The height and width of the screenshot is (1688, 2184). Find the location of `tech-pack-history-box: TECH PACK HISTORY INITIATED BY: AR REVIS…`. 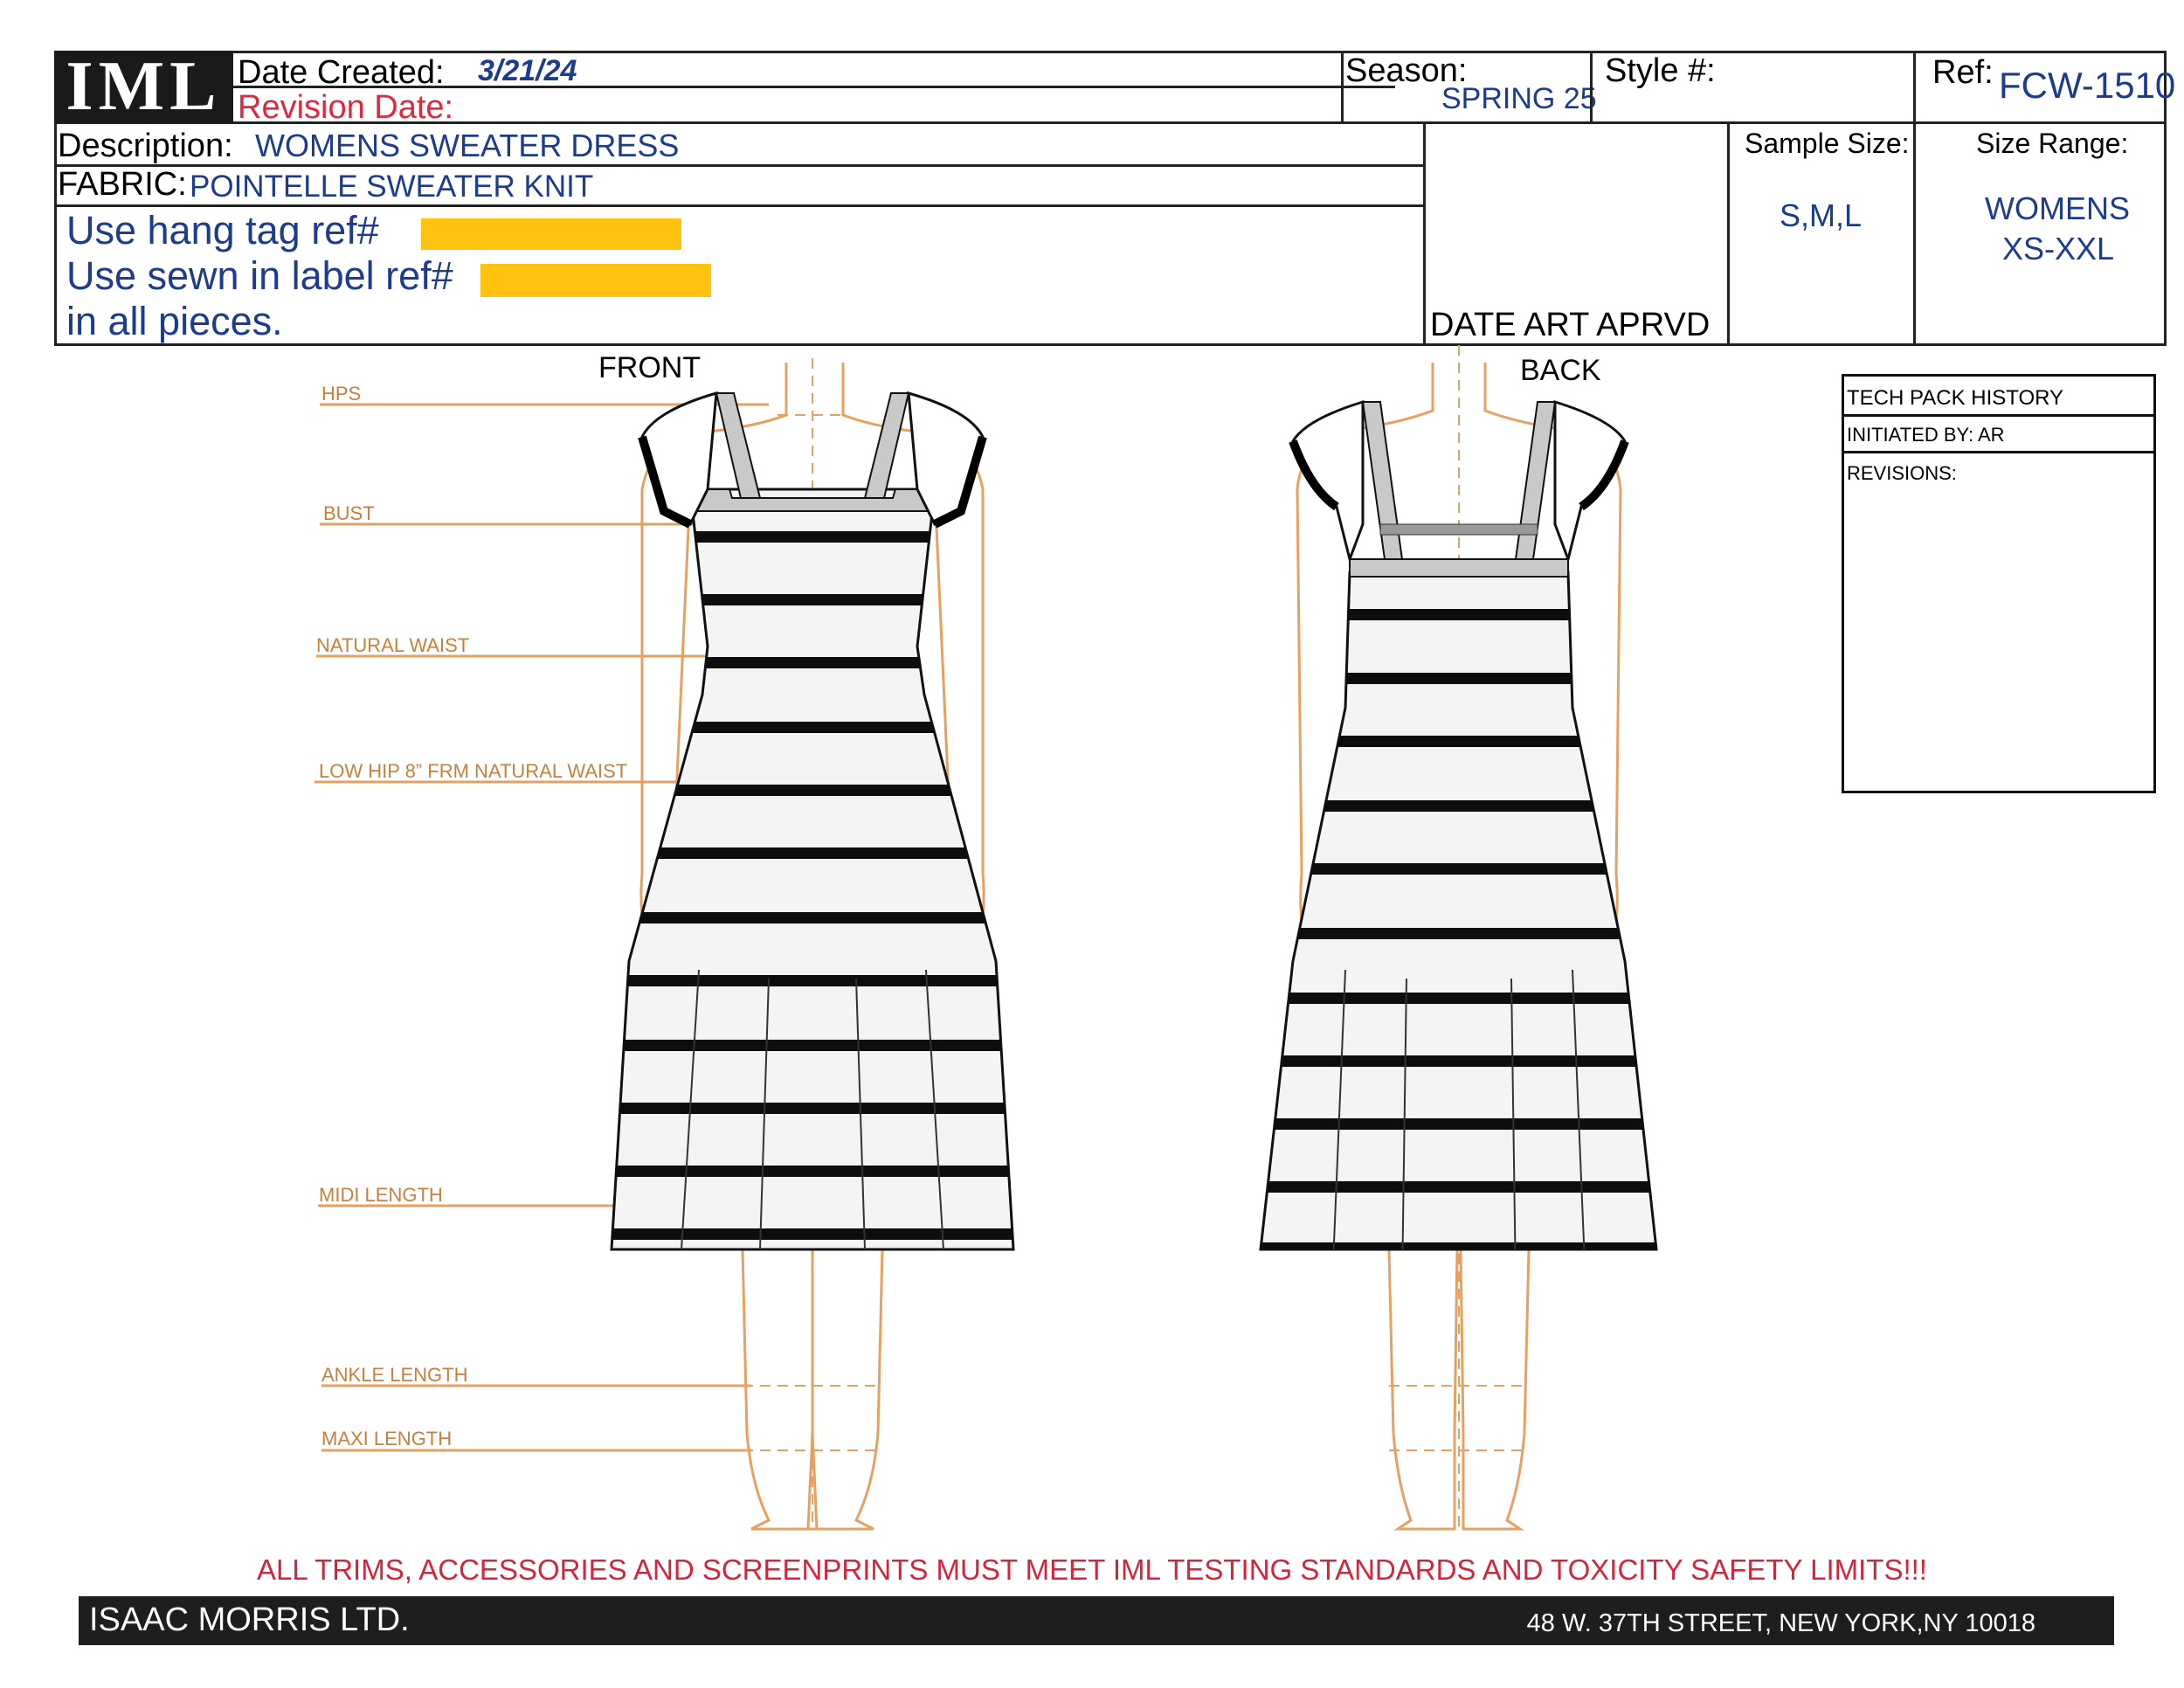

tech-pack-history-box: TECH PACK HISTORY INITIATED BY: AR REVIS… is located at coordinates (1999, 583).